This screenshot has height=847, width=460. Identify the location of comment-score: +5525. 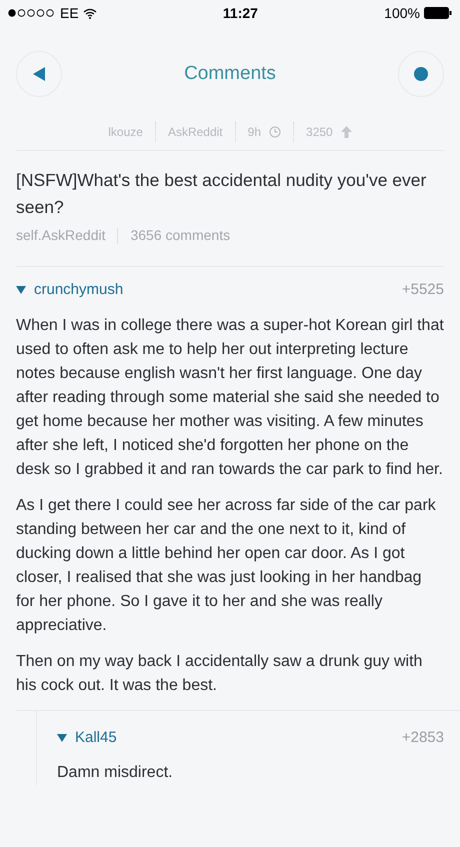
(423, 290).